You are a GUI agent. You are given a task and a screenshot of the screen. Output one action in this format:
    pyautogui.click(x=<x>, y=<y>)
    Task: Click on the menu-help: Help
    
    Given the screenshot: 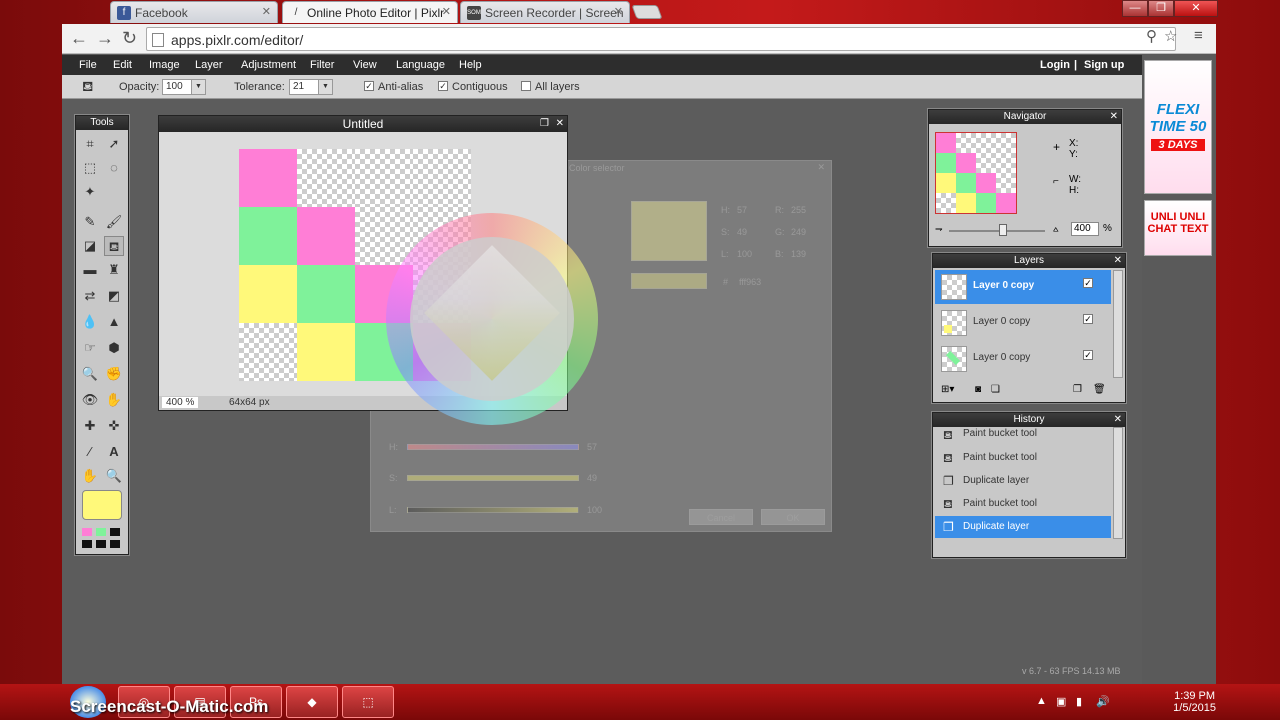 What is the action you would take?
    pyautogui.click(x=470, y=65)
    